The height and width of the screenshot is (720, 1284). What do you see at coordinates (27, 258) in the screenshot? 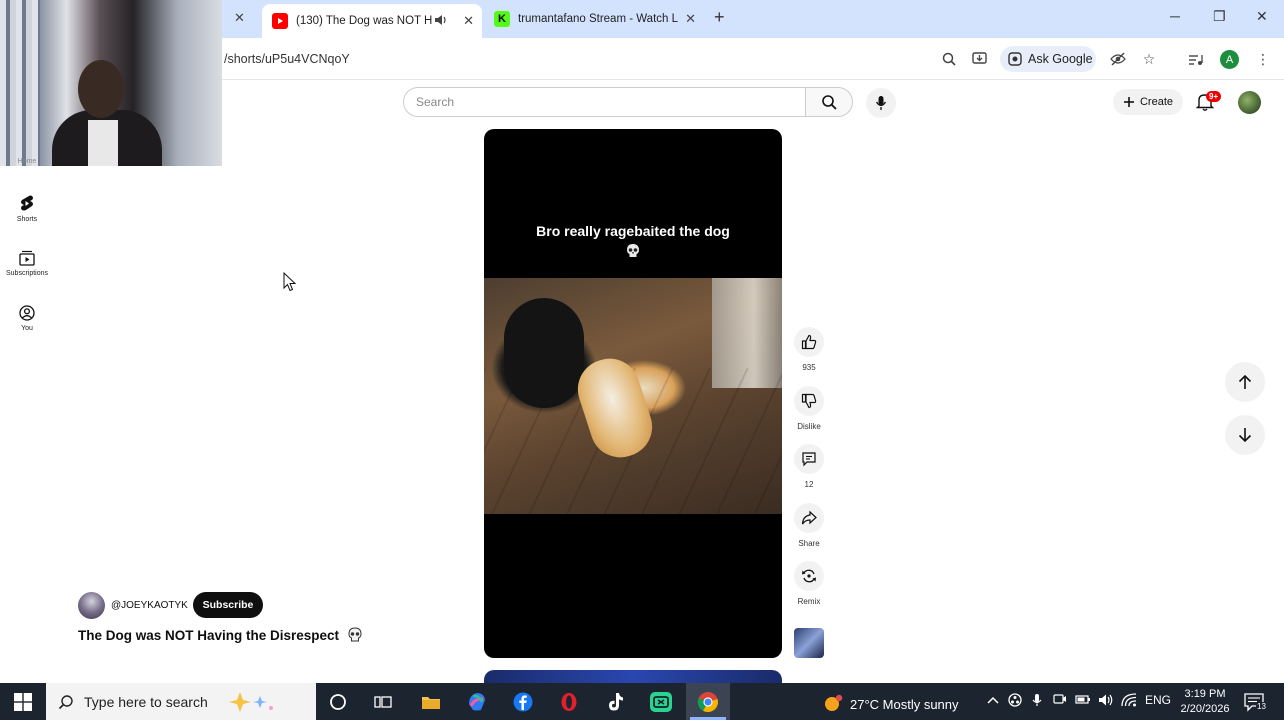
I see `subscriptions-icon` at bounding box center [27, 258].